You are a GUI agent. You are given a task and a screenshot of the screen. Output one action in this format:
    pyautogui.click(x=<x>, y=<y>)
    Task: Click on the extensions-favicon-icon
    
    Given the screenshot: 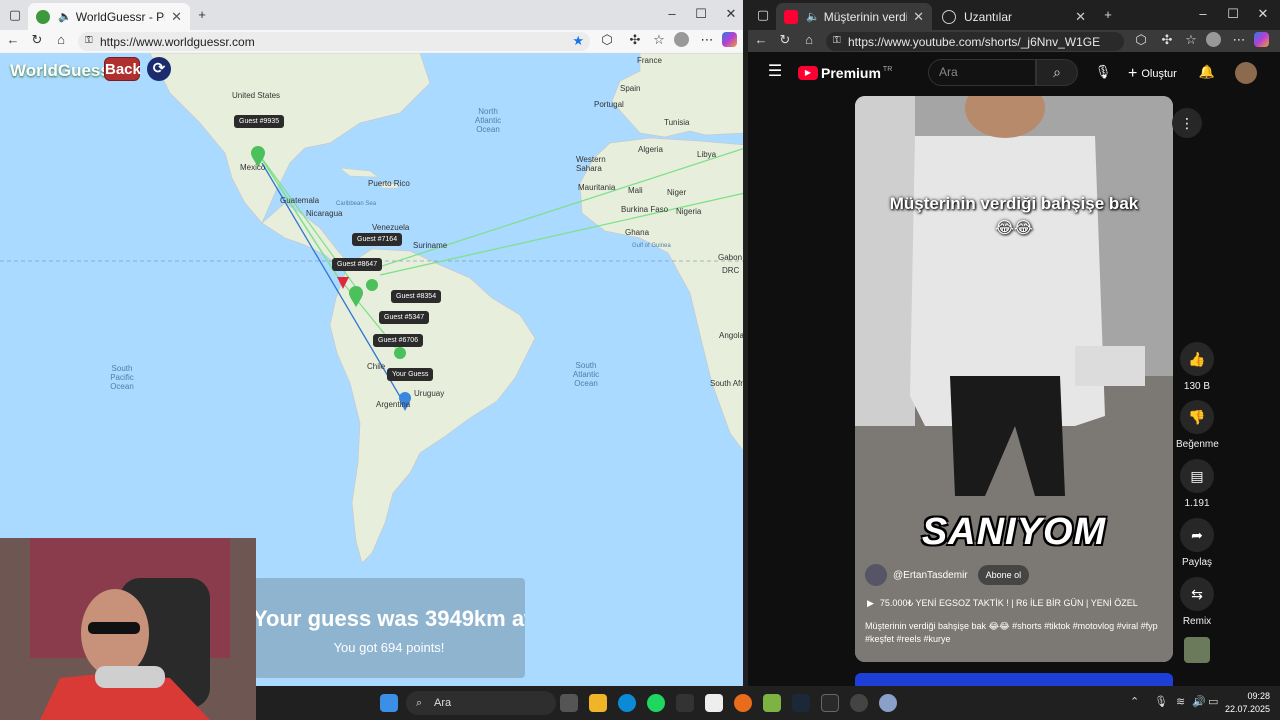 What is the action you would take?
    pyautogui.click(x=949, y=16)
    